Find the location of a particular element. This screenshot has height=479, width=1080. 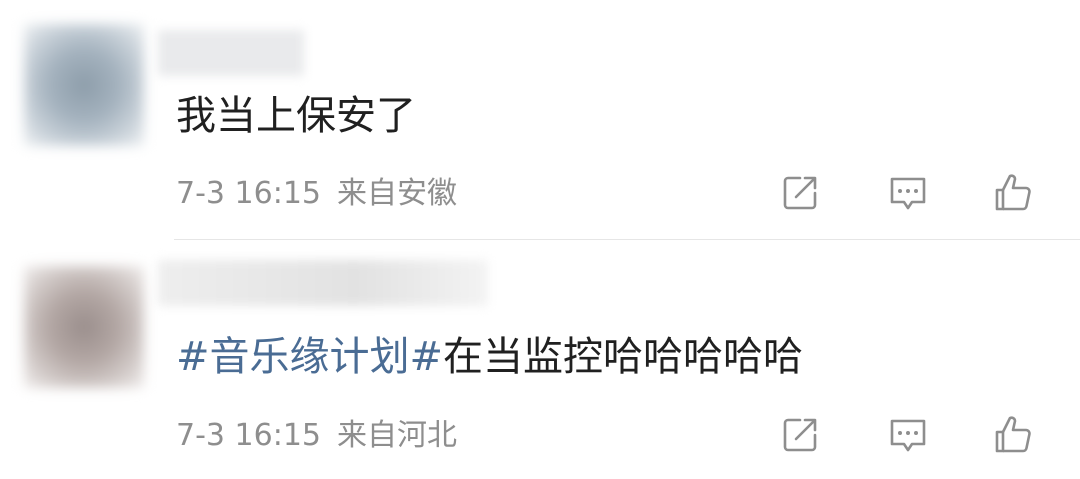

comment-text: 我当上保安了 is located at coordinates (296, 116).